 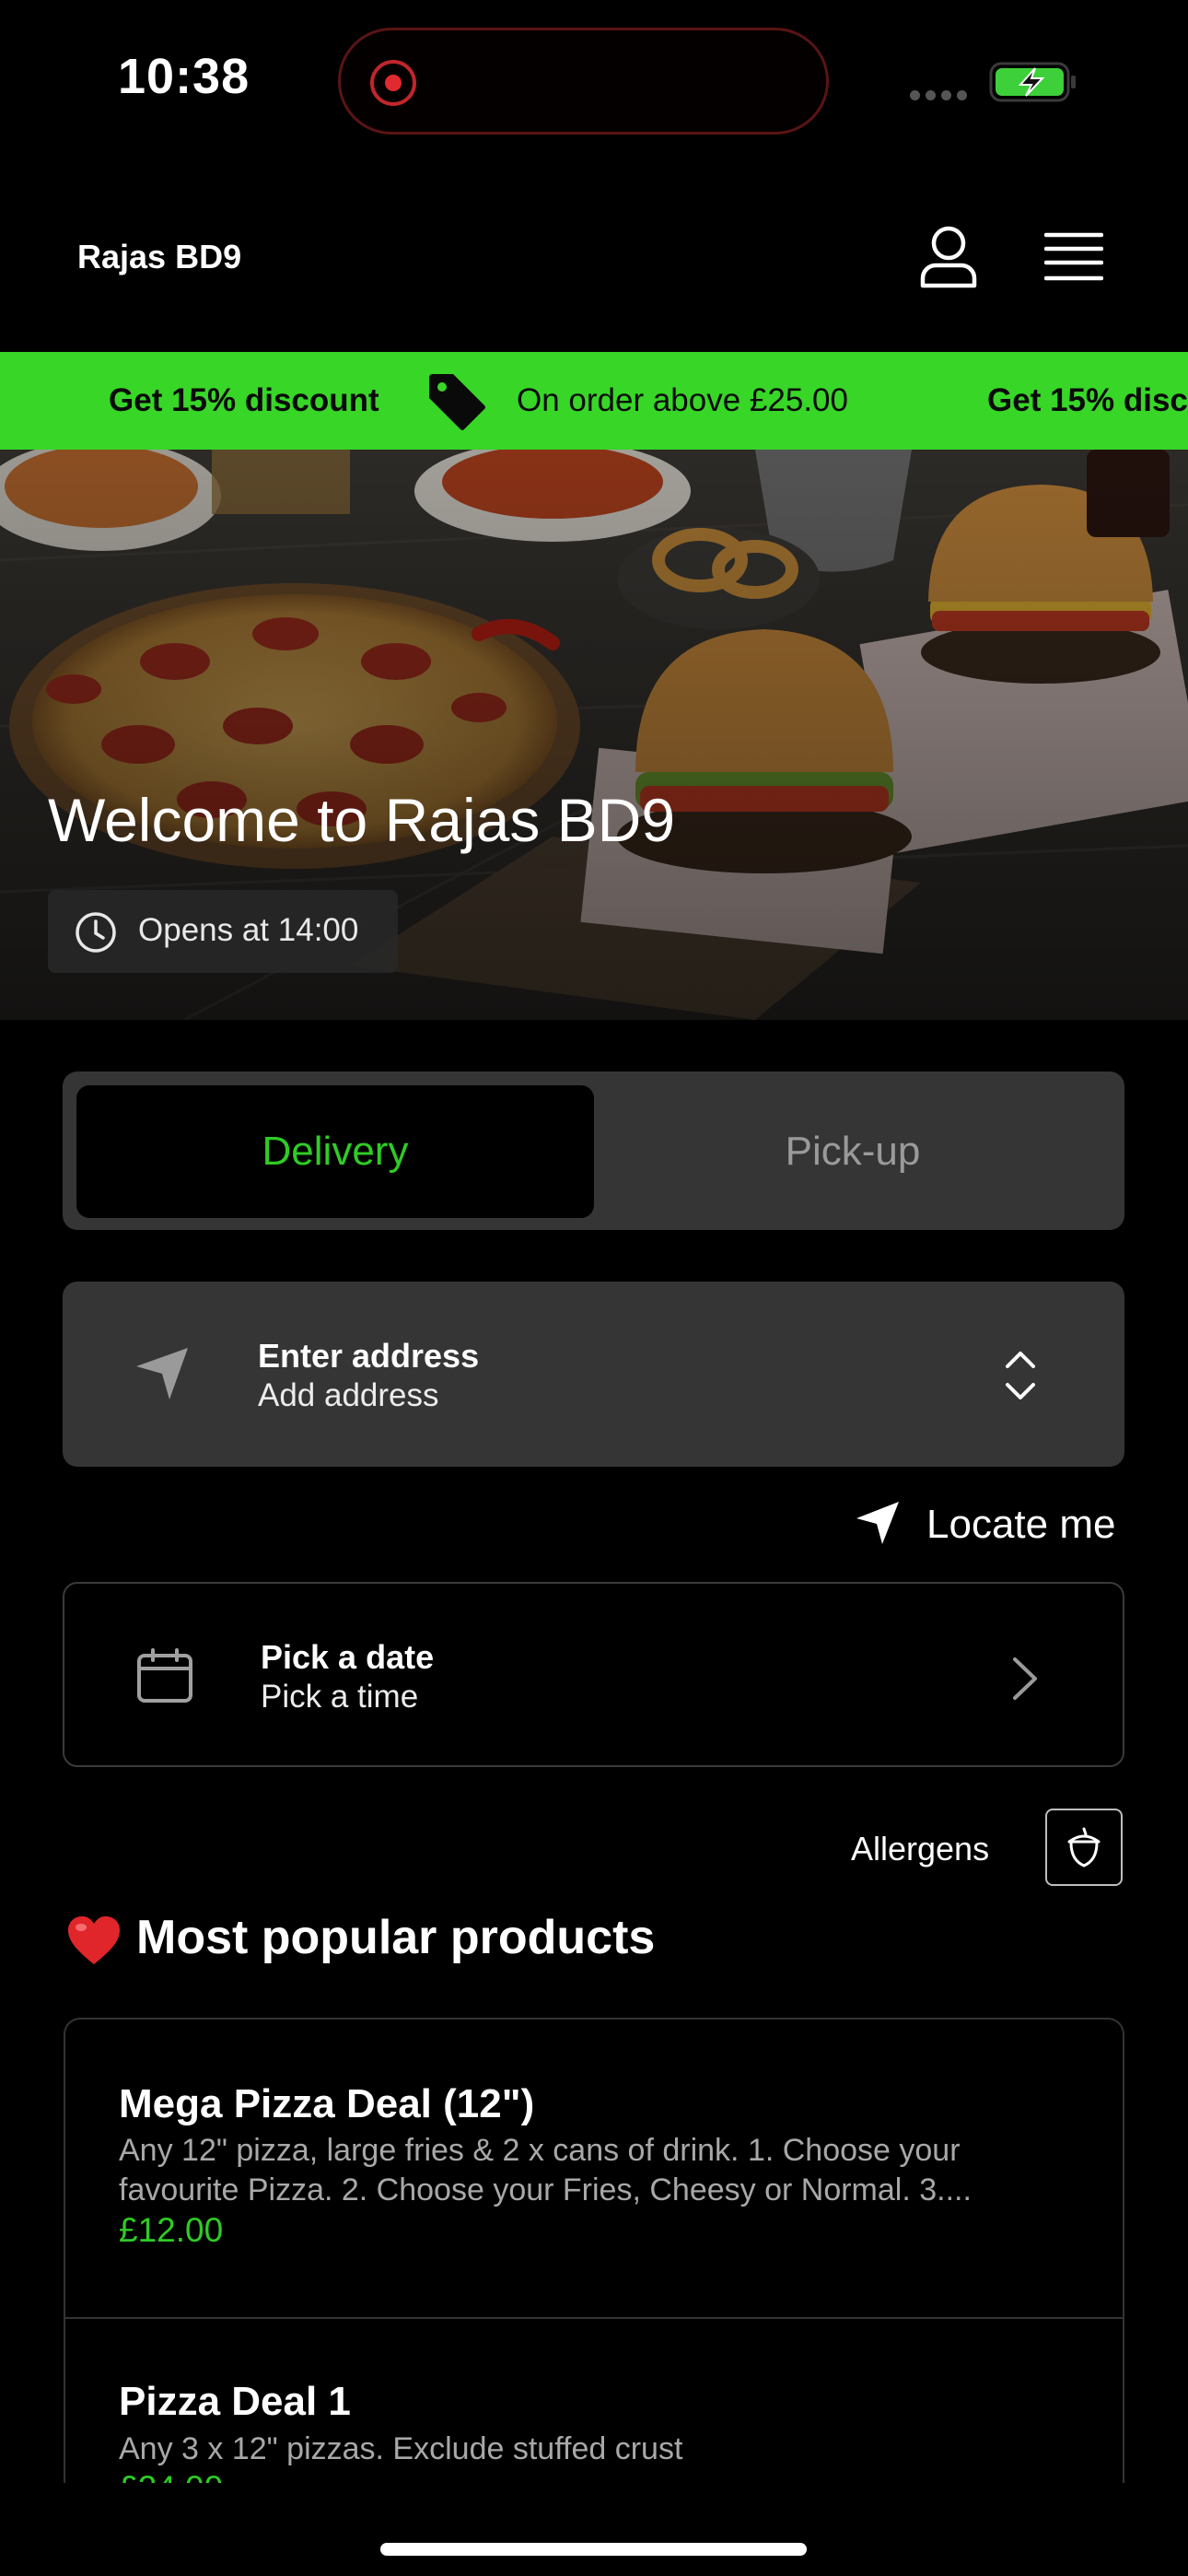 What do you see at coordinates (162, 1373) in the screenshot?
I see `navigation-arrow-icon` at bounding box center [162, 1373].